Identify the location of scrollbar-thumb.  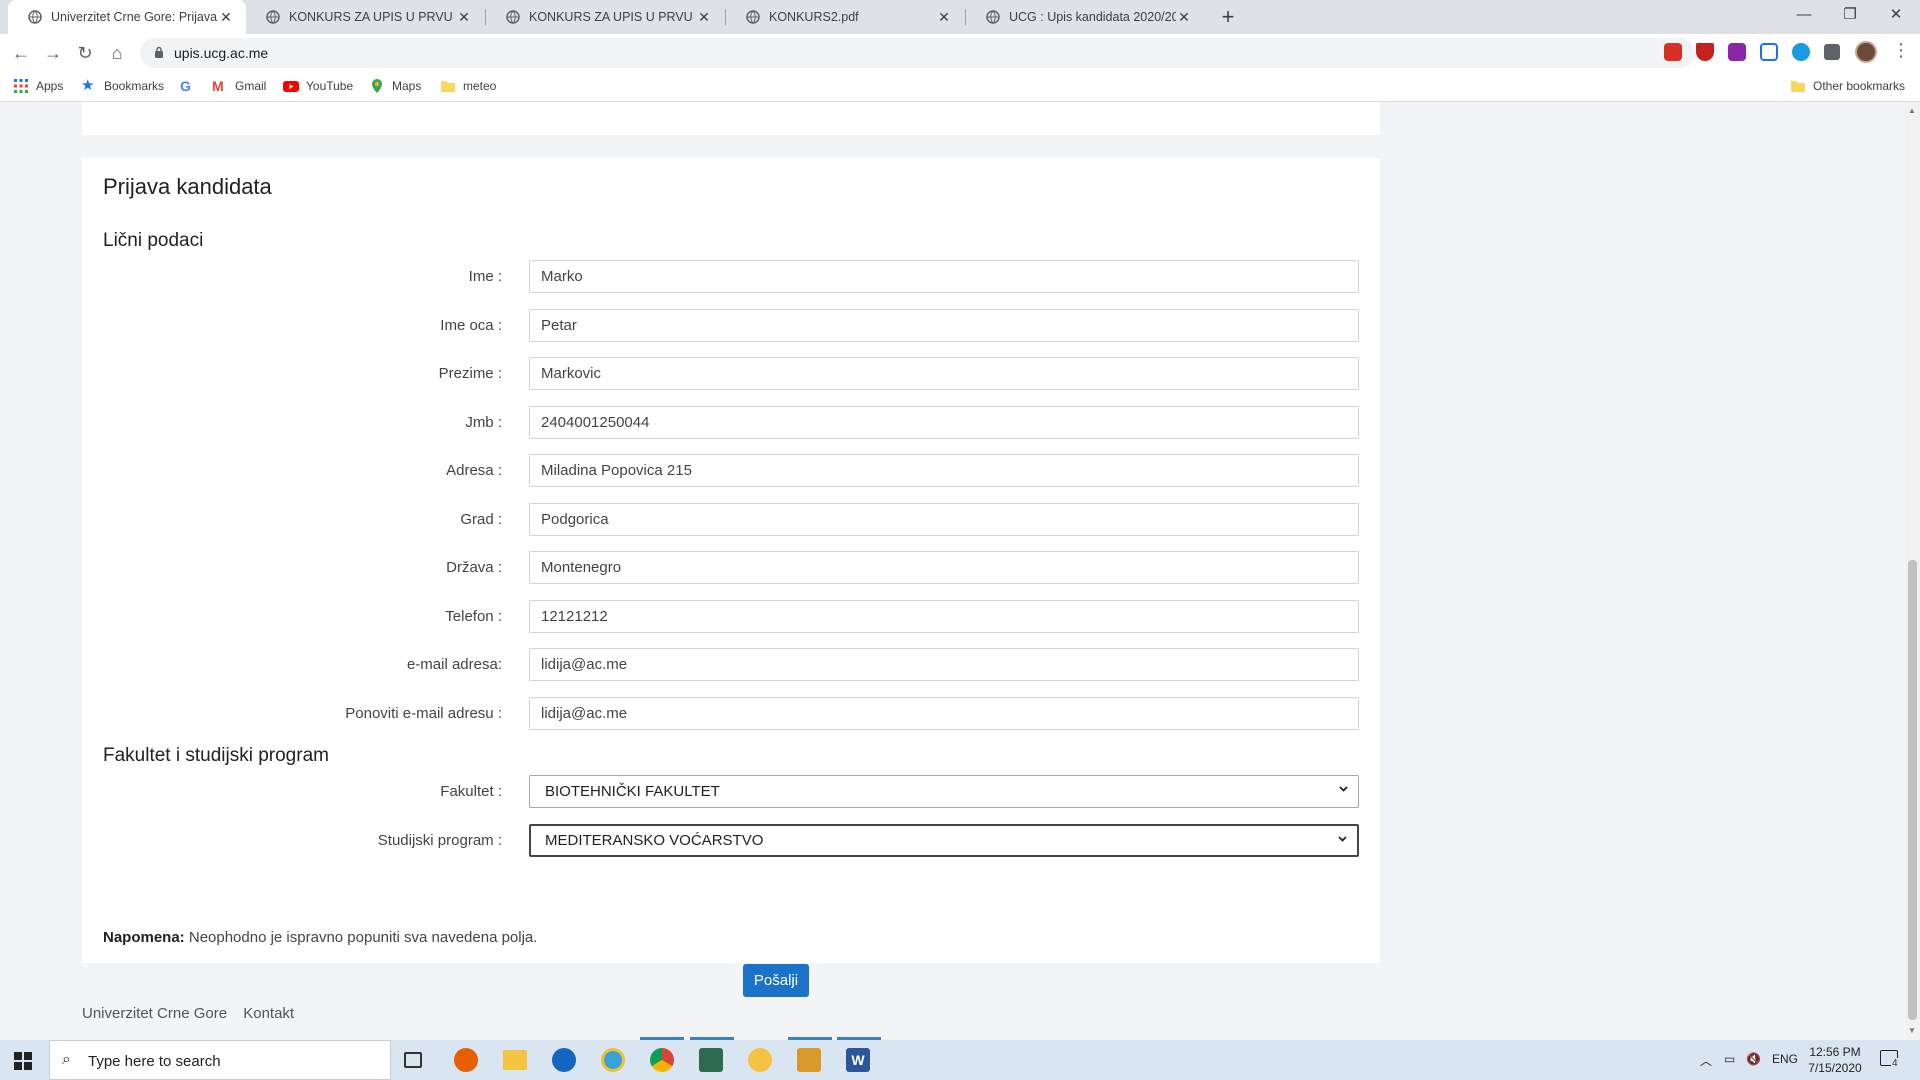
(1912, 790).